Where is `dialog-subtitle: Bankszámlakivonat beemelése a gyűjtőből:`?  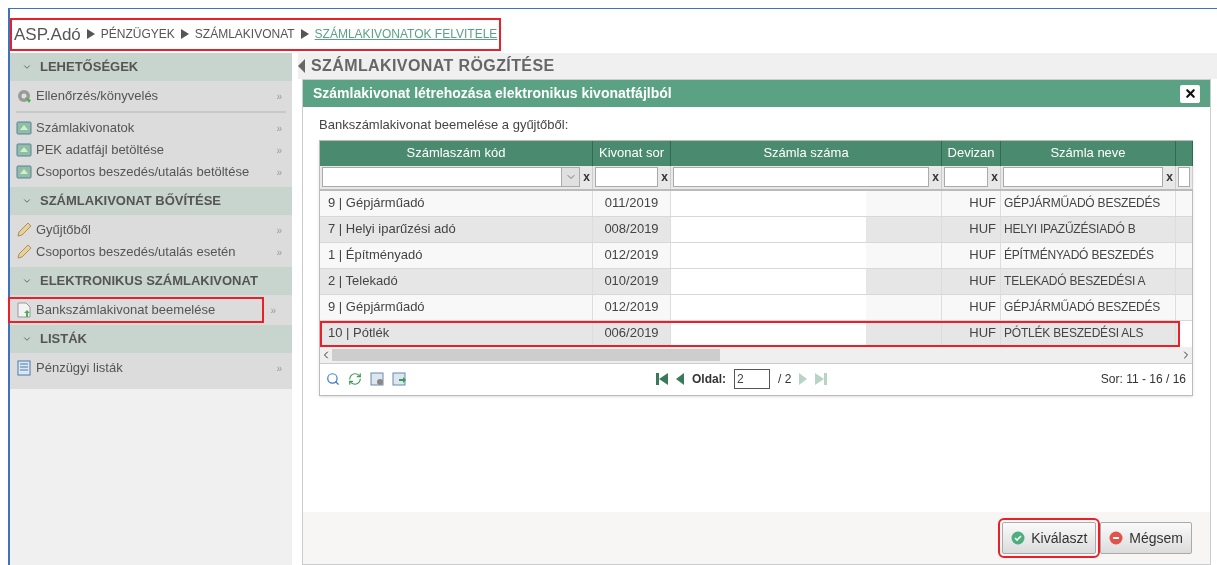
dialog-subtitle: Bankszámlakivonat beemelése a gyűjtőből: is located at coordinates (444, 125).